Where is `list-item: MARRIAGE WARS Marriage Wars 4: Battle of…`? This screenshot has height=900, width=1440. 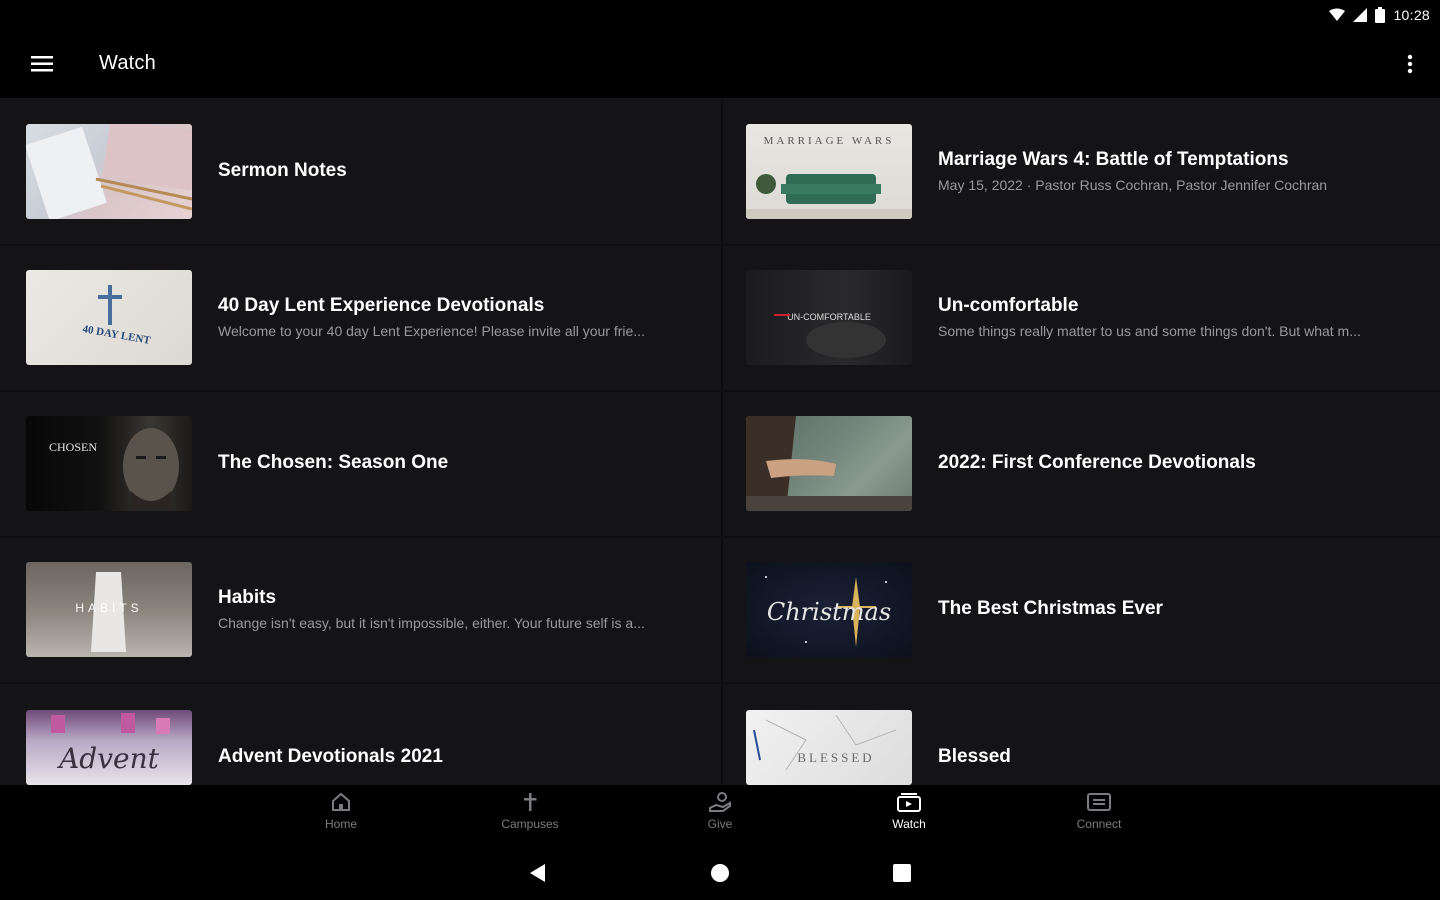 list-item: MARRIAGE WARS Marriage Wars 4: Battle of… is located at coordinates (1080, 171).